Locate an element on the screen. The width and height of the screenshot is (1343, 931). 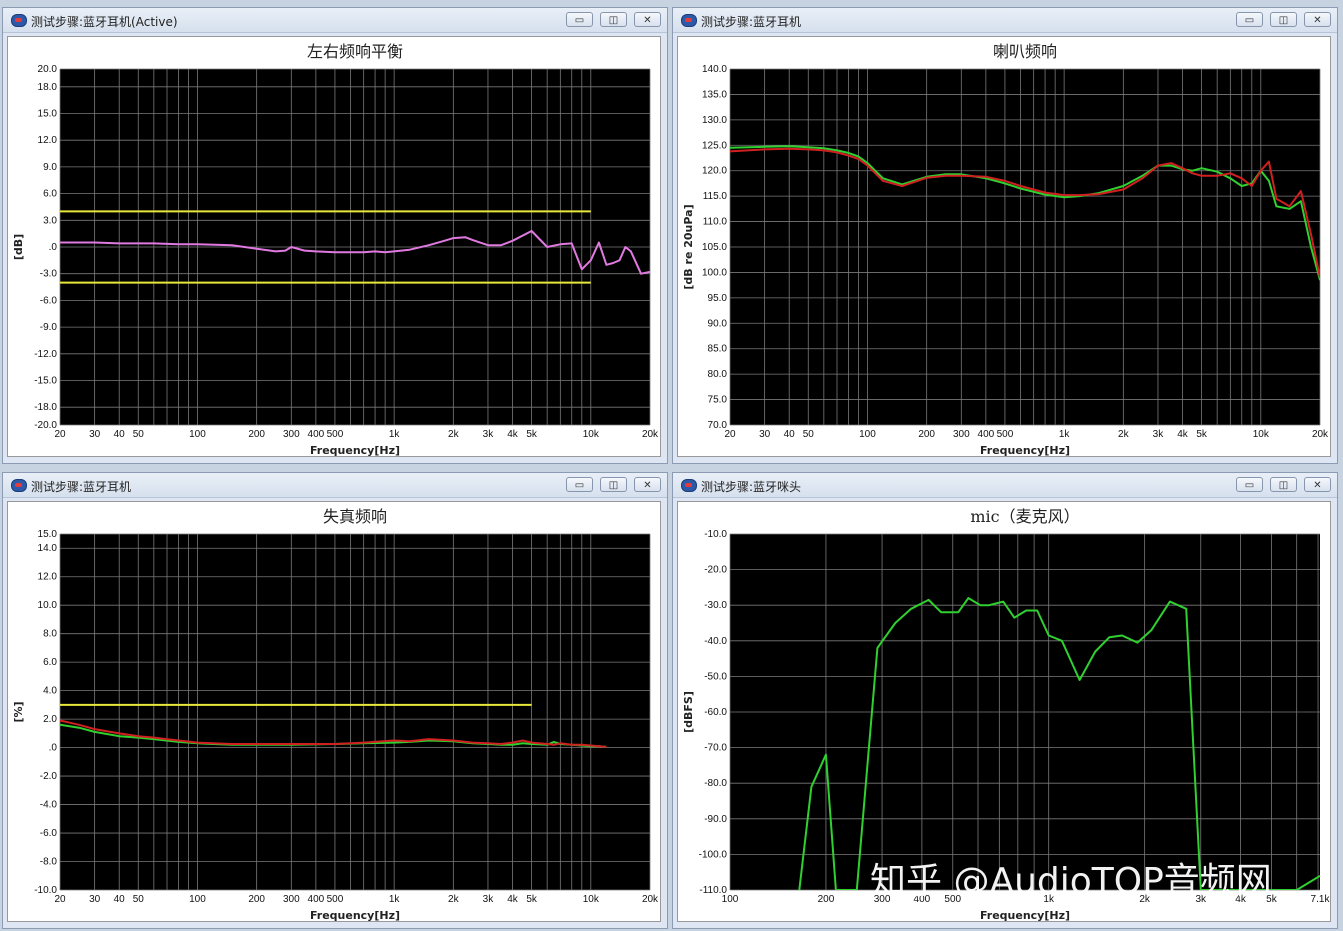
y-tick-label: 110.0 is located at coordinates (715, 222).